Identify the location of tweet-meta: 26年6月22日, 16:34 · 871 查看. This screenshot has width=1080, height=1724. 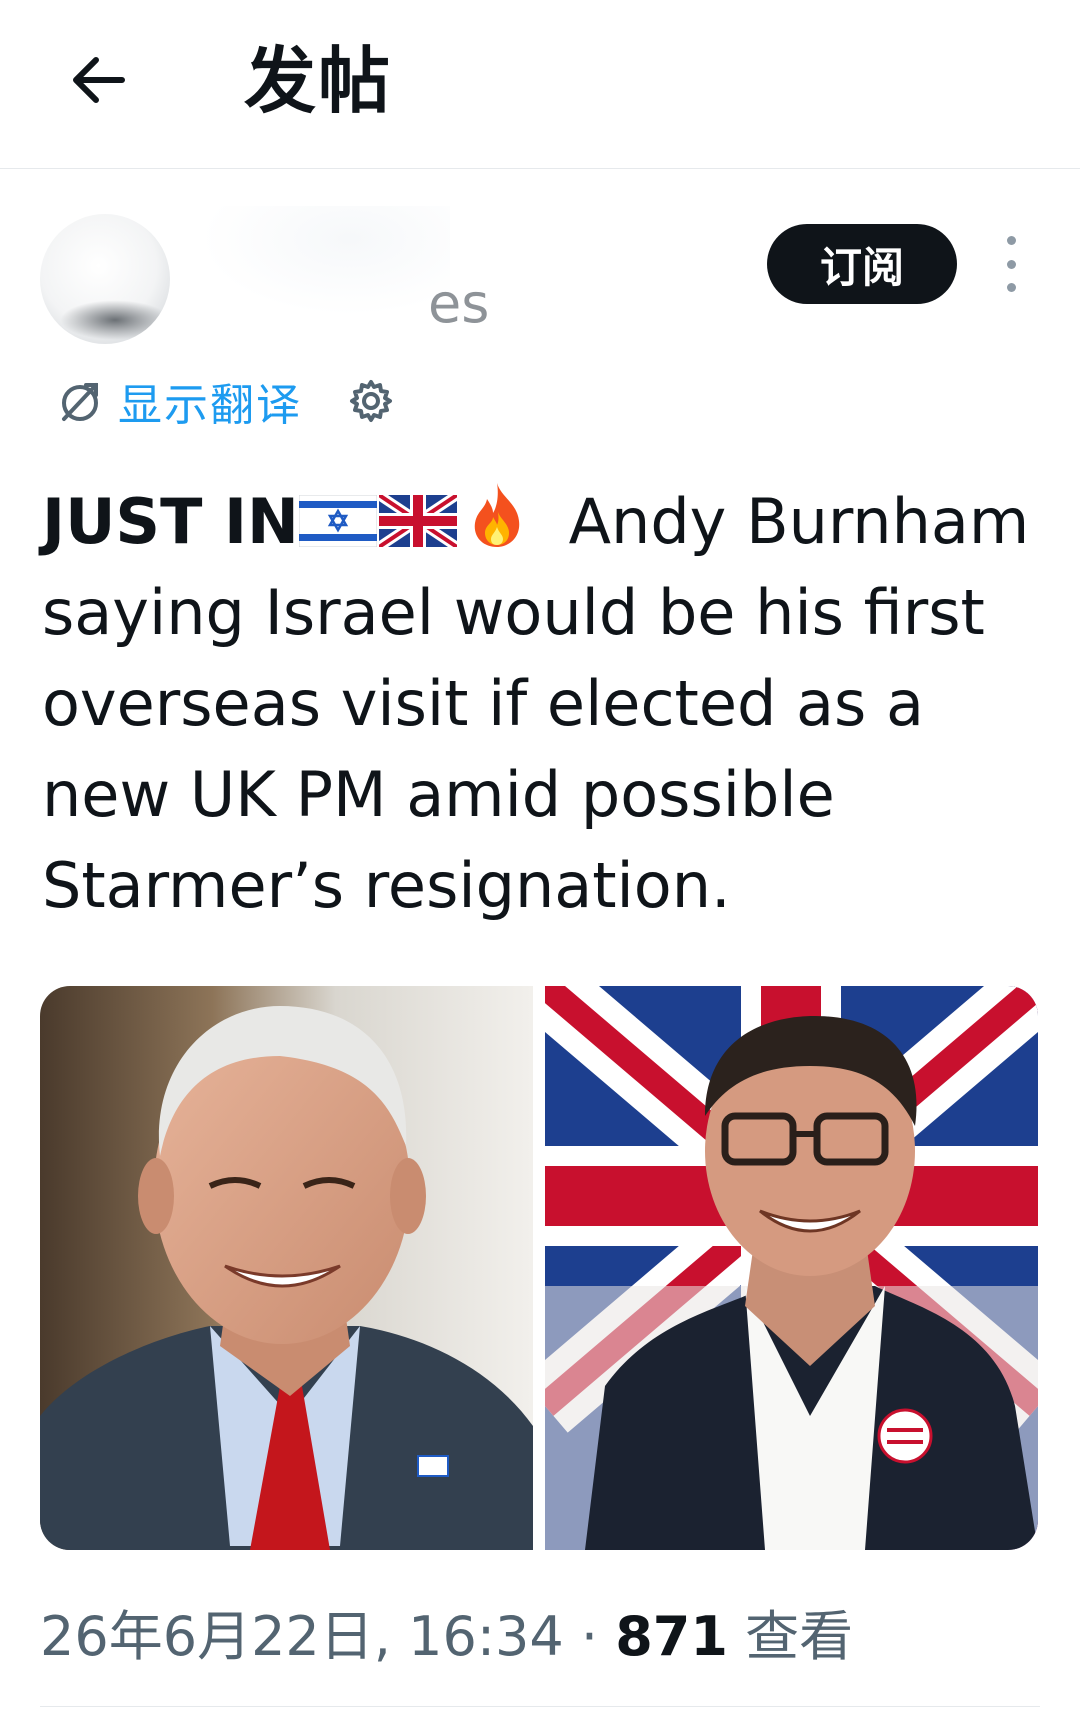
(446, 1637).